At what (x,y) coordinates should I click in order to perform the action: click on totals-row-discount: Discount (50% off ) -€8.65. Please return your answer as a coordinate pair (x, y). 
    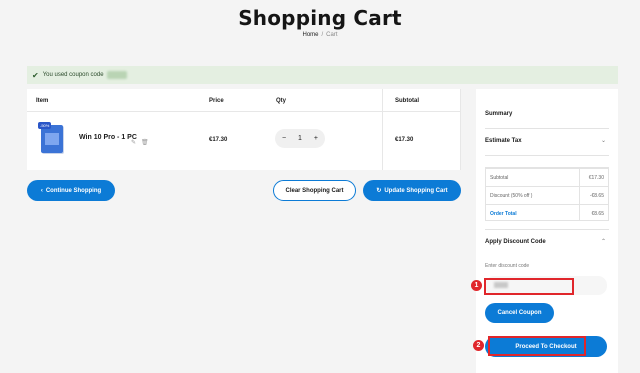
    Looking at the image, I should click on (547, 195).